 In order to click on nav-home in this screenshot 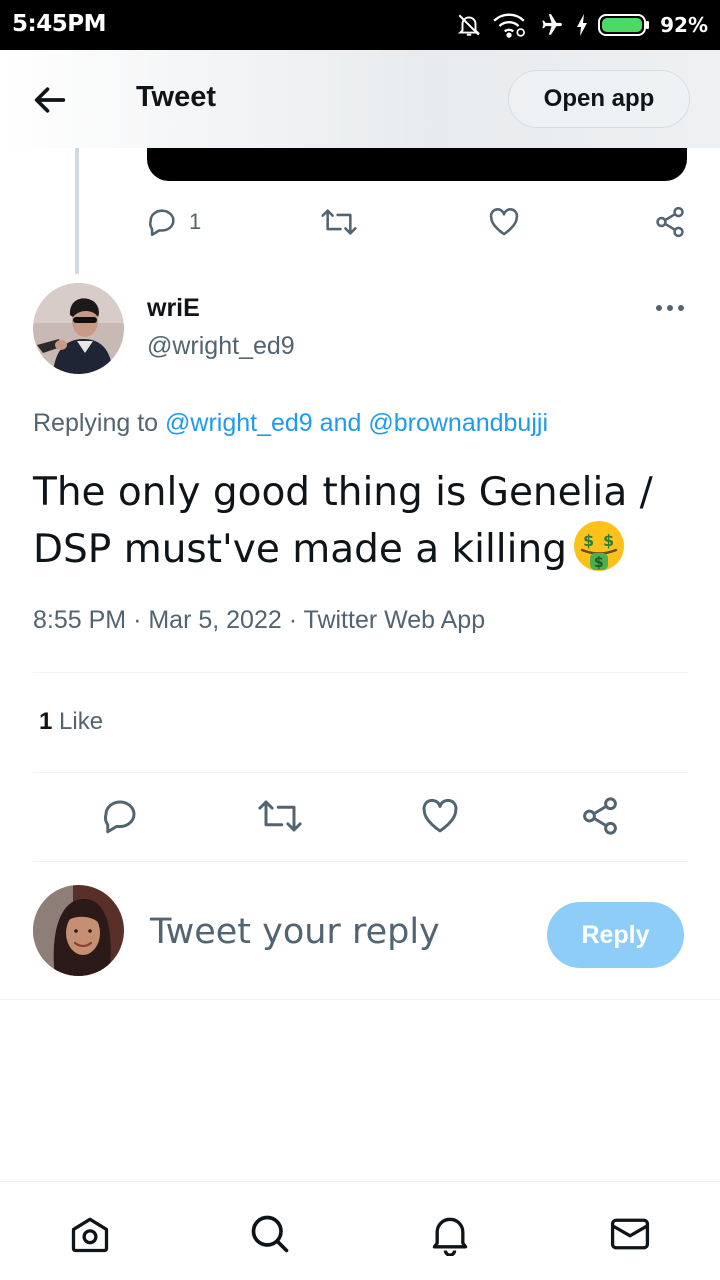, I will do `click(90, 1234)`.